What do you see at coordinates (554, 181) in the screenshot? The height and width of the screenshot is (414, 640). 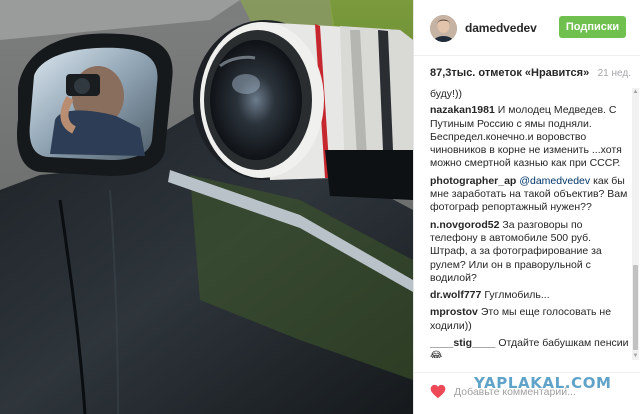 I see `comment-mention: @damedvedev` at bounding box center [554, 181].